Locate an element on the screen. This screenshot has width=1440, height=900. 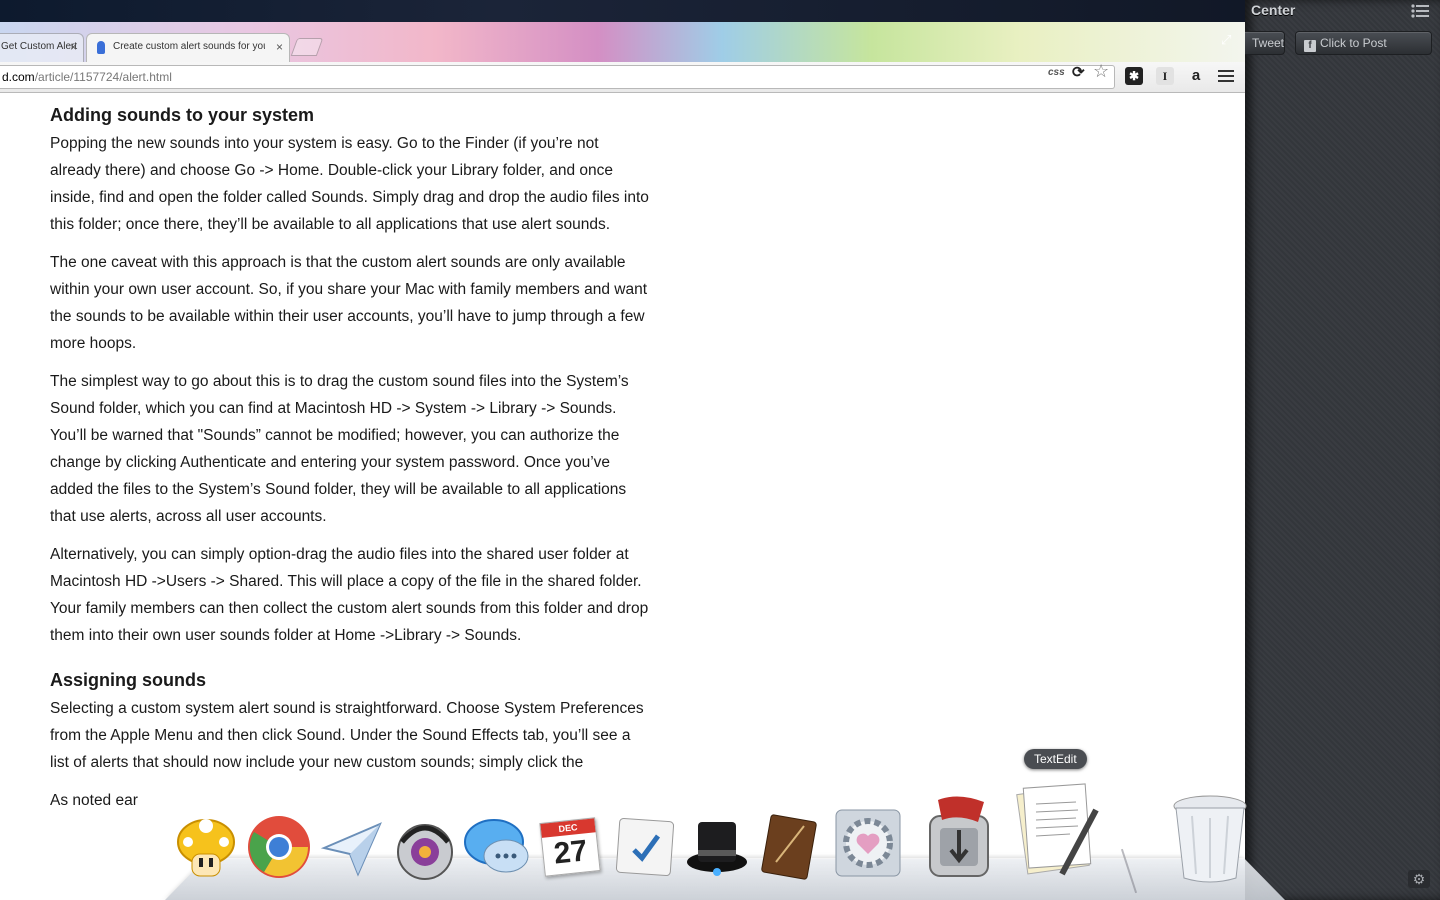
tweet-button: Tweet is located at coordinates (1263, 43).